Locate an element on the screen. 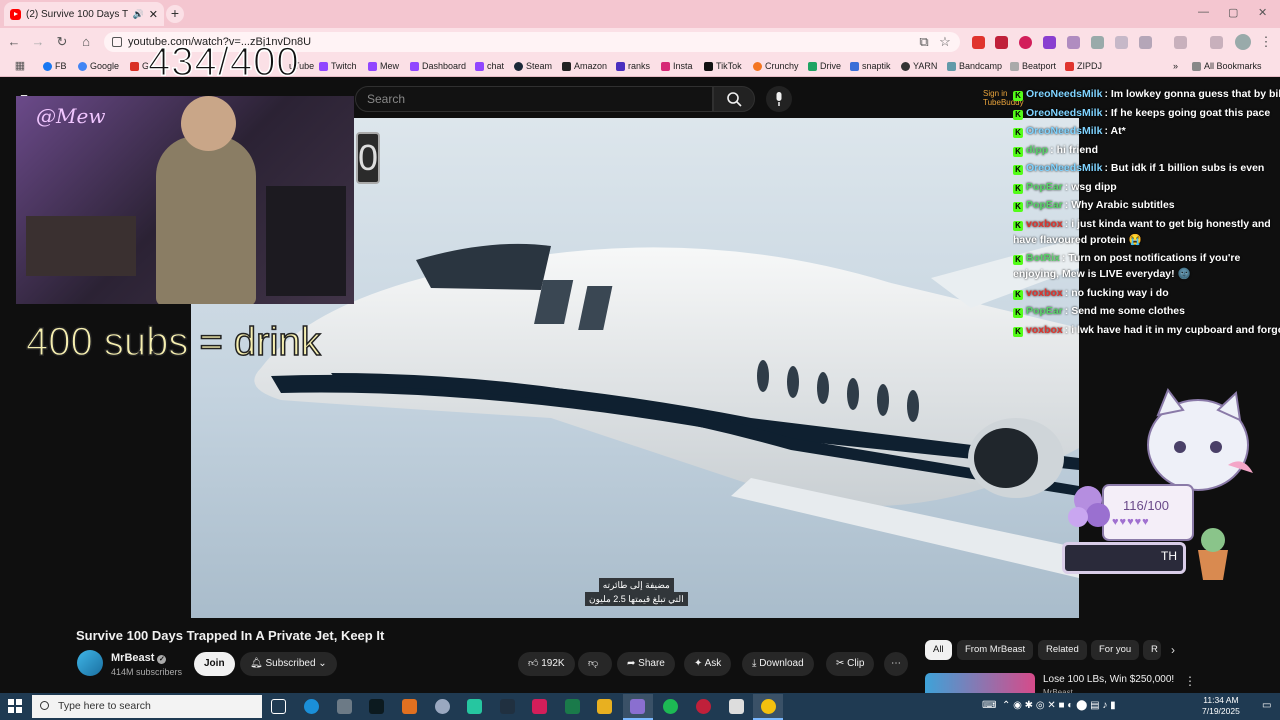 This screenshot has width=1280, height=720. chip-for-you: For you is located at coordinates (1115, 650).